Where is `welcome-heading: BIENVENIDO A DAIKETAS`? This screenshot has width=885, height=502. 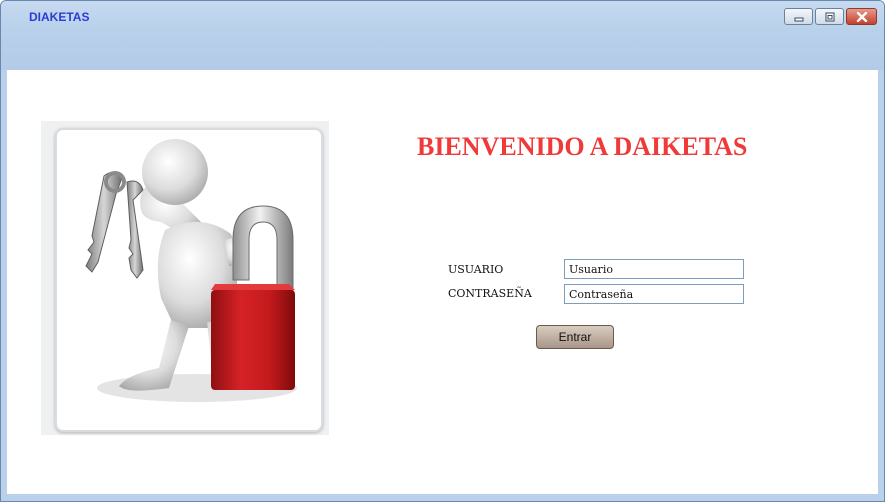
welcome-heading: BIENVENIDO A DAIKETAS is located at coordinates (582, 146).